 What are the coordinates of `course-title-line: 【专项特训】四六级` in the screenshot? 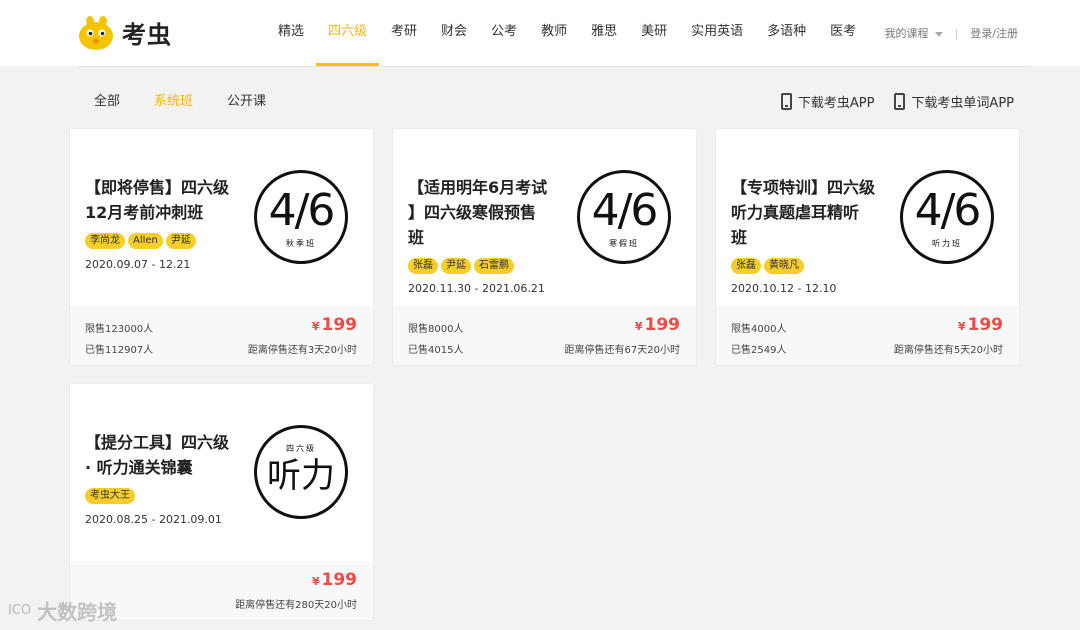 It's located at (803, 187).